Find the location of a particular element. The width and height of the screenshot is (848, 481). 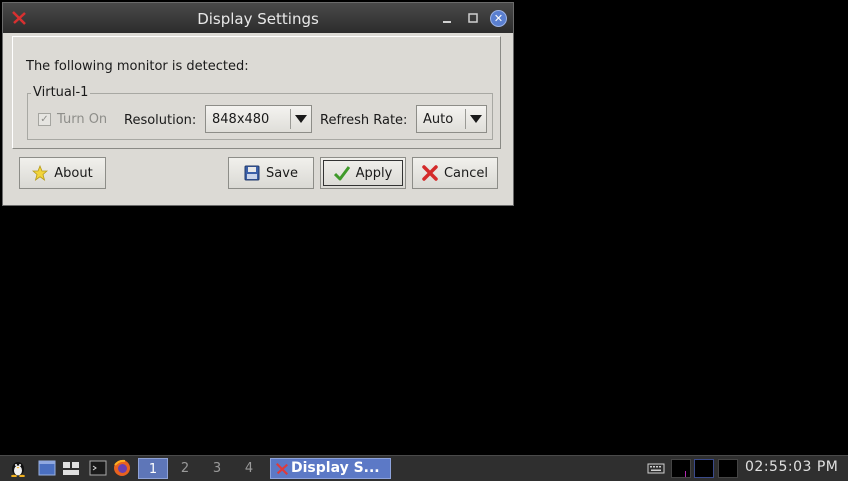

about-button: About is located at coordinates (62, 173).